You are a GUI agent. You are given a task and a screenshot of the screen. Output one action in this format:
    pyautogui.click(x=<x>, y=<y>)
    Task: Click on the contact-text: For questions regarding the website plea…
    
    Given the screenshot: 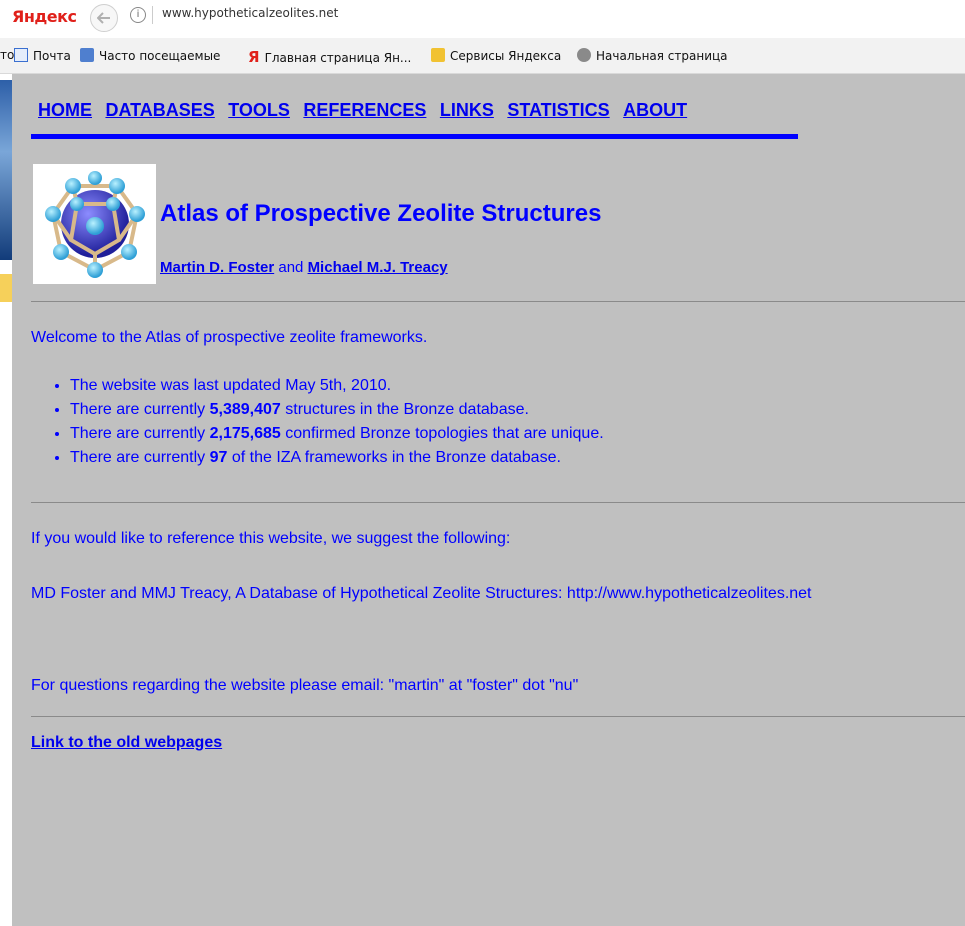 What is the action you would take?
    pyautogui.click(x=305, y=685)
    